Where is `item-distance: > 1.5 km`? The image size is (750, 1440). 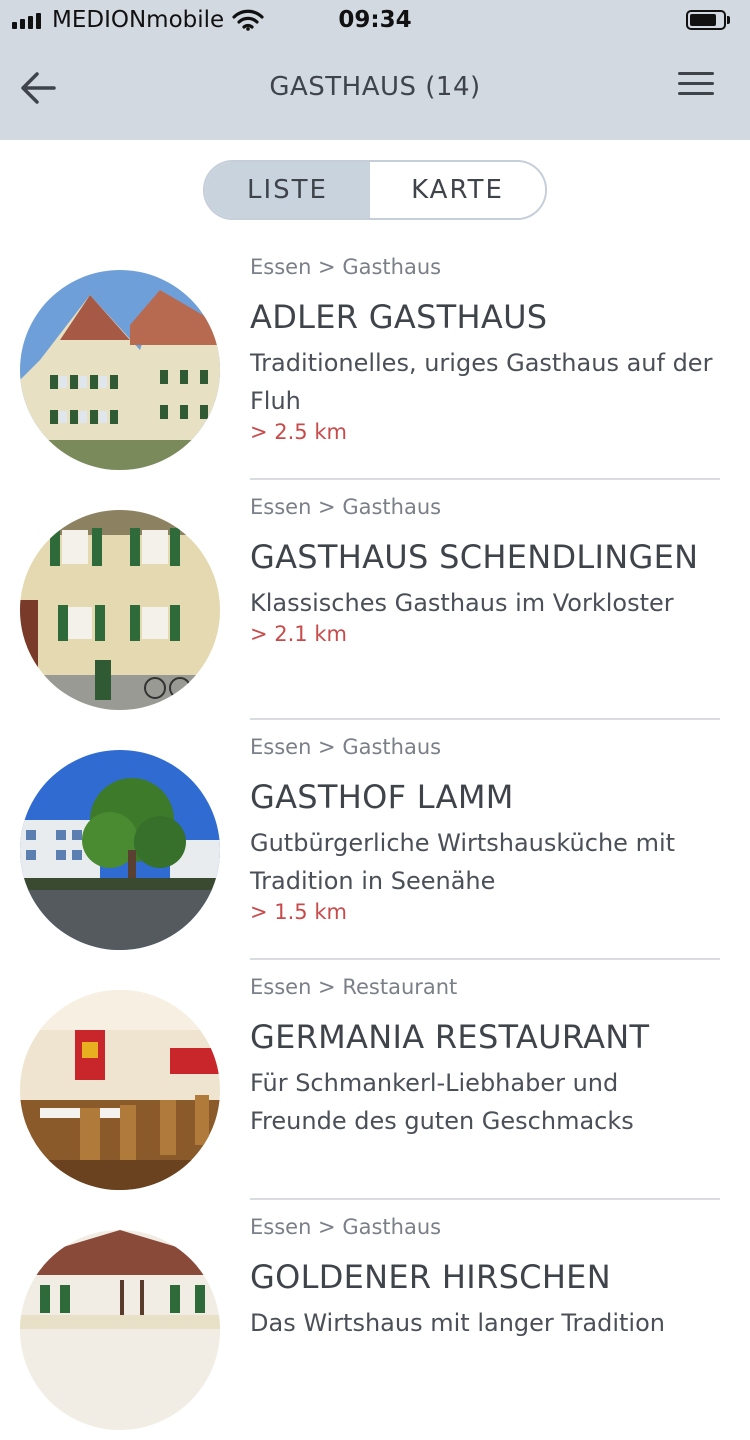
item-distance: > 1.5 km is located at coordinates (298, 912).